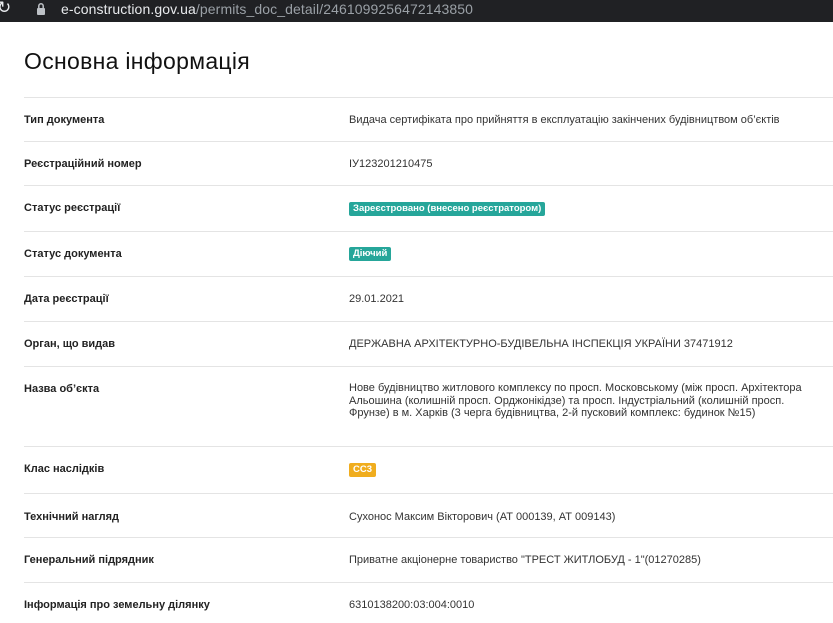 The width and height of the screenshot is (833, 623). Describe the element at coordinates (391, 164) in the screenshot. I see `row-value: ІУ123201210475` at that location.